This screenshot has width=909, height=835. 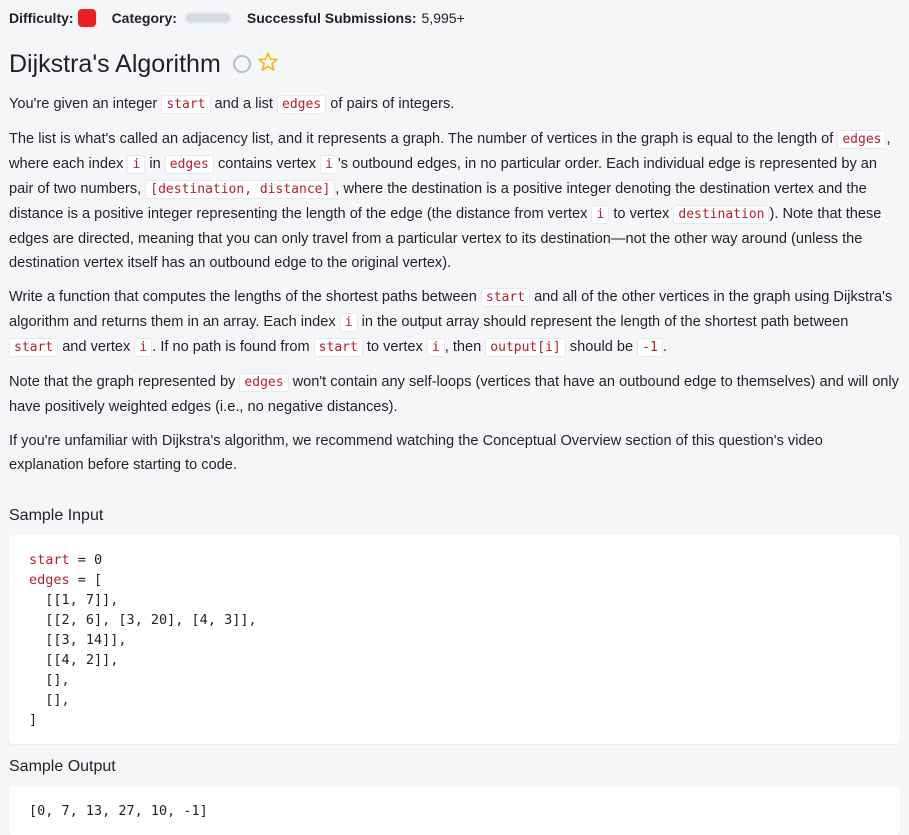 I want to click on difficulty: Difficulty:, so click(x=52, y=18).